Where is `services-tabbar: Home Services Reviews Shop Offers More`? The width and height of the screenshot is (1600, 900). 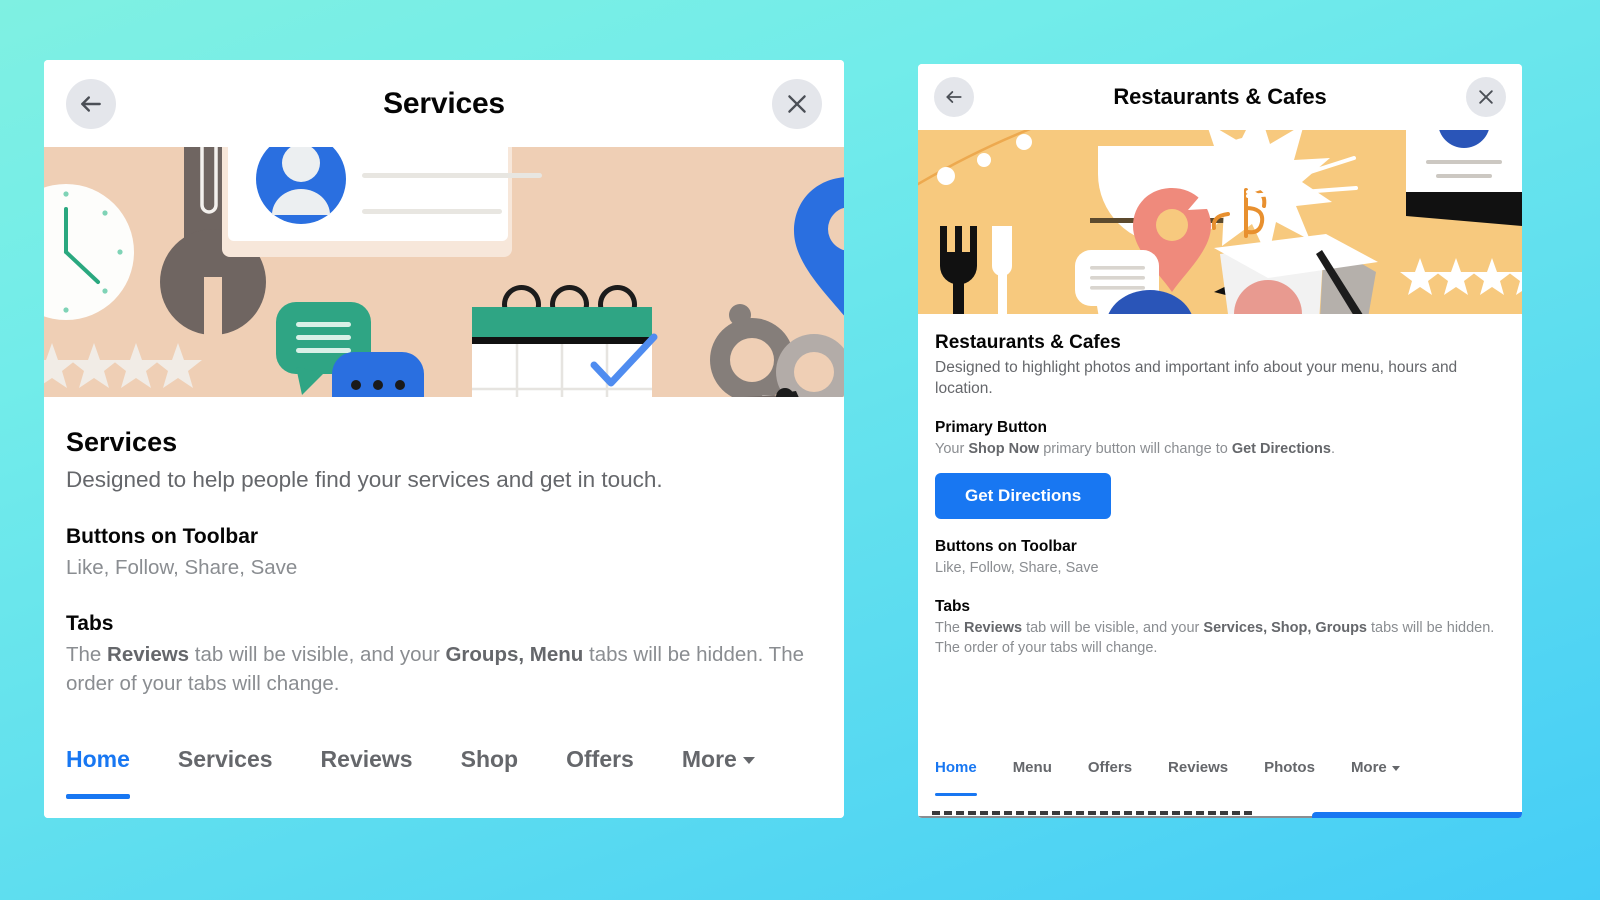 services-tabbar: Home Services Reviews Shop Offers More is located at coordinates (444, 770).